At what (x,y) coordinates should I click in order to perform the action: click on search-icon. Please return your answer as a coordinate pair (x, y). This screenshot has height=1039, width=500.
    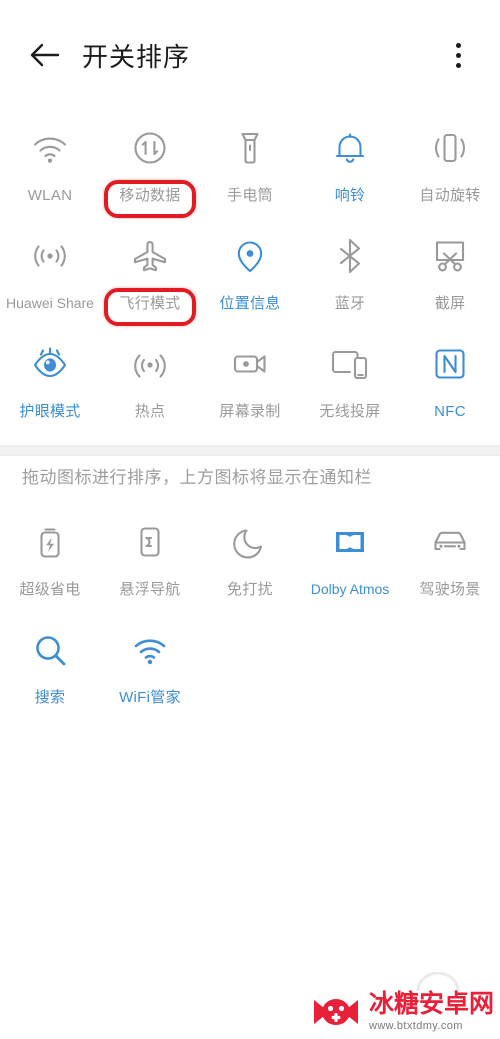
    Looking at the image, I should click on (50, 650).